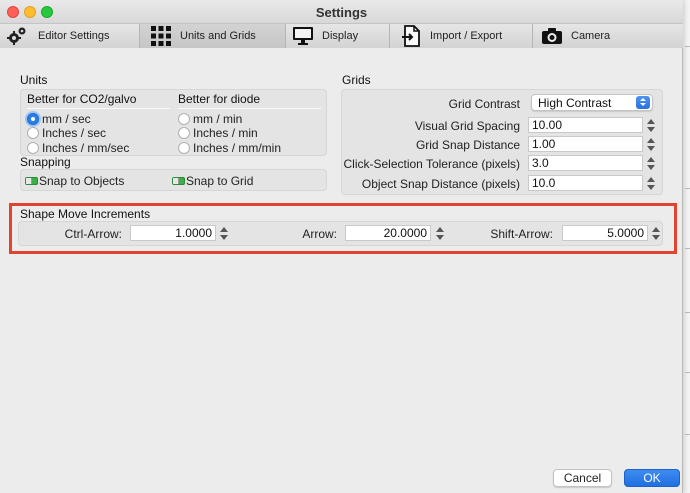 The image size is (690, 493). What do you see at coordinates (440, 184) in the screenshot?
I see `object-snap-distance-label: Object Snap Distance (pixels)` at bounding box center [440, 184].